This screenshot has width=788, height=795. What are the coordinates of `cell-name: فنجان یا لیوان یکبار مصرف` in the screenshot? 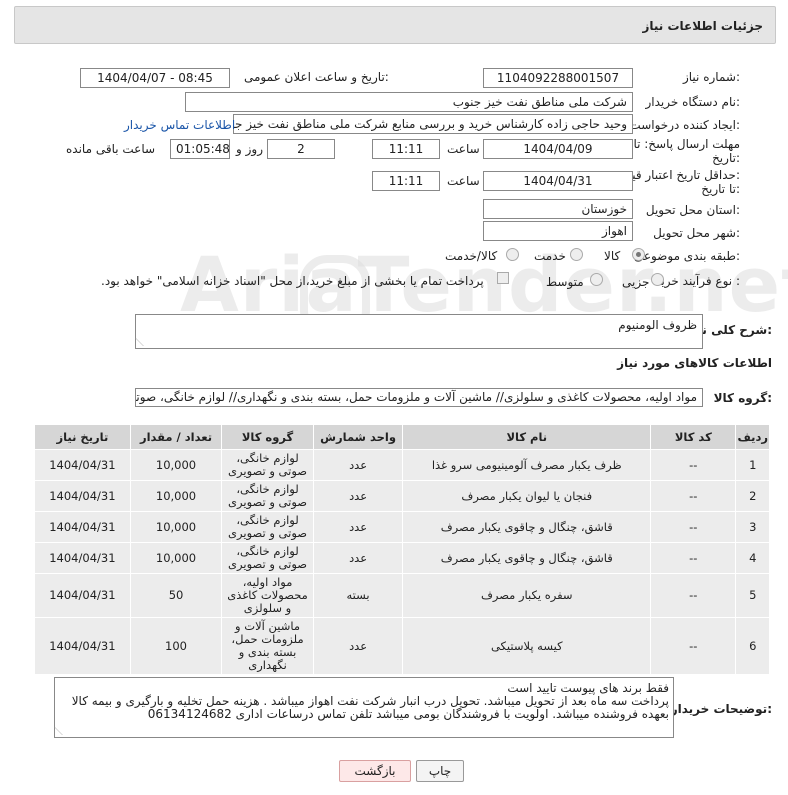 It's located at (527, 496).